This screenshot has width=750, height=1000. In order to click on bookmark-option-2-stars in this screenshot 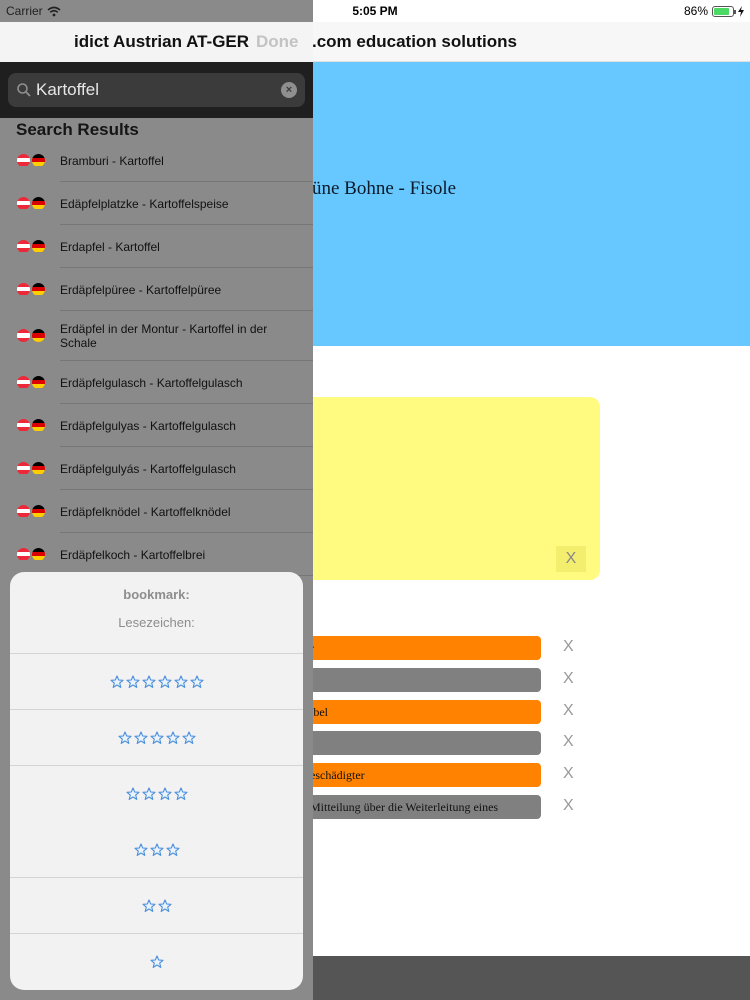, I will do `click(156, 906)`.